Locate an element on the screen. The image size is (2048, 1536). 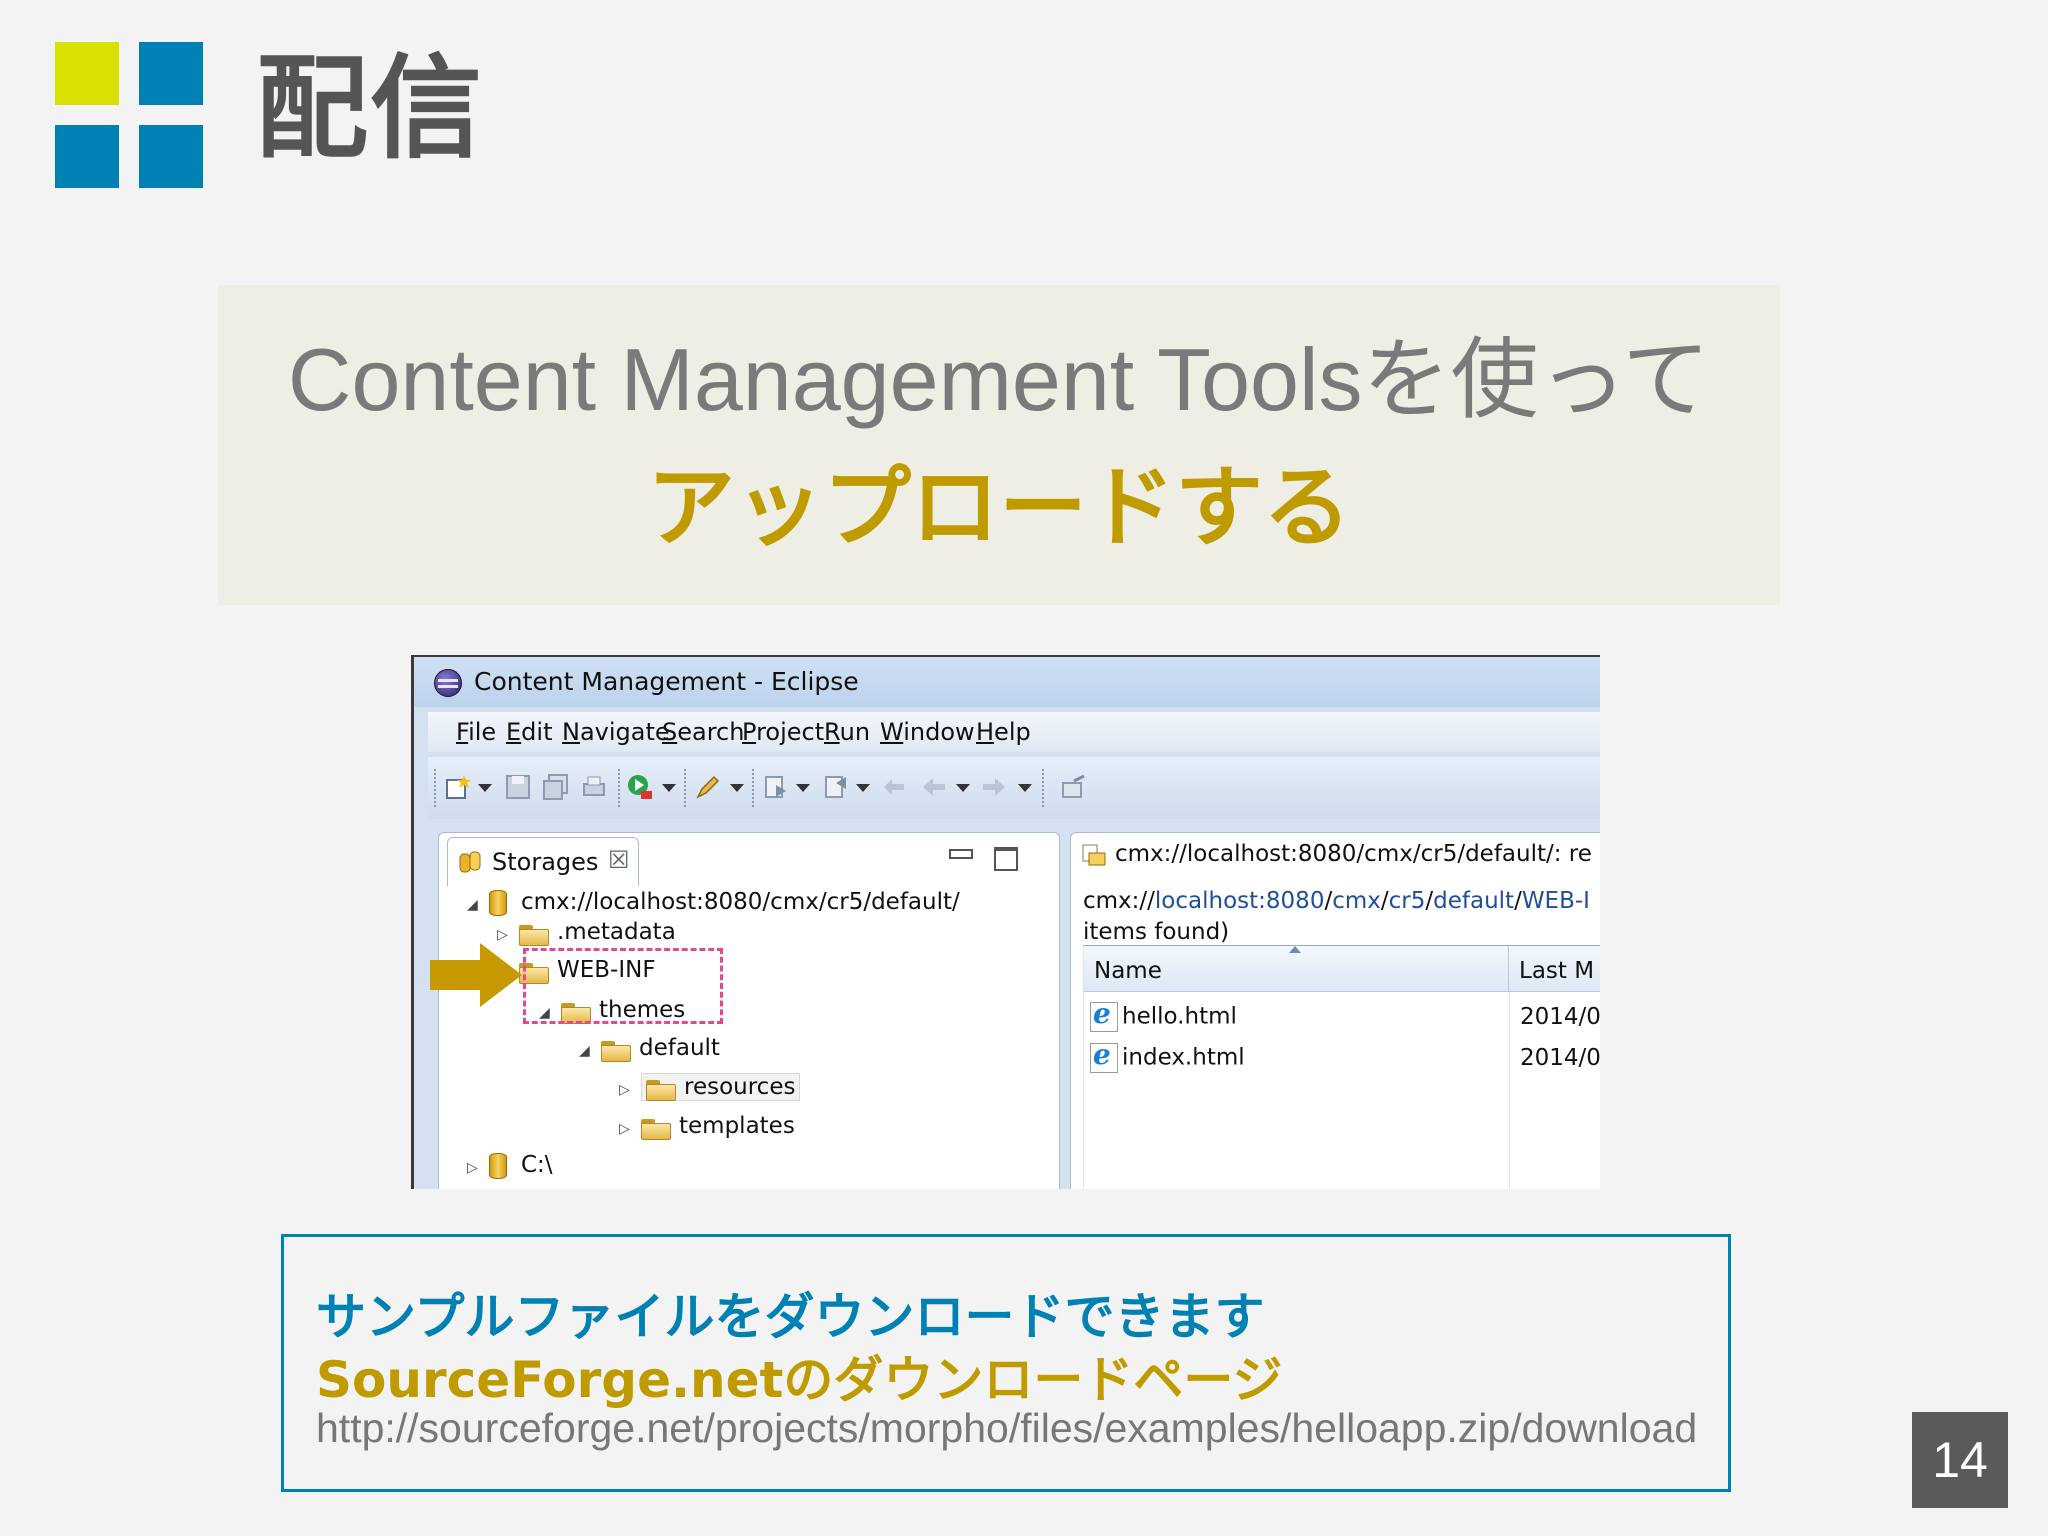
minimize-view-button is located at coordinates (961, 854).